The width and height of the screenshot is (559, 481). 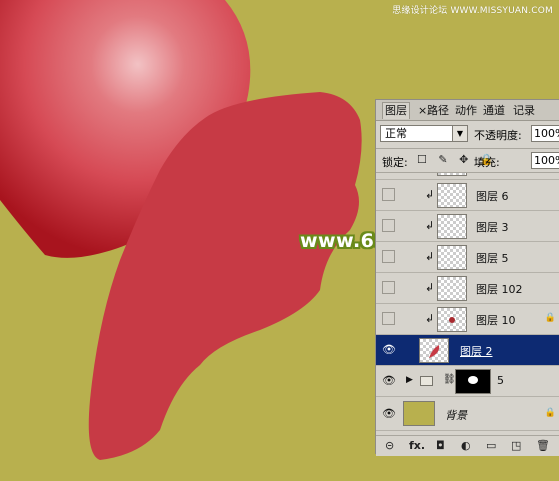 What do you see at coordinates (545, 160) in the screenshot?
I see `fill-field: 100%` at bounding box center [545, 160].